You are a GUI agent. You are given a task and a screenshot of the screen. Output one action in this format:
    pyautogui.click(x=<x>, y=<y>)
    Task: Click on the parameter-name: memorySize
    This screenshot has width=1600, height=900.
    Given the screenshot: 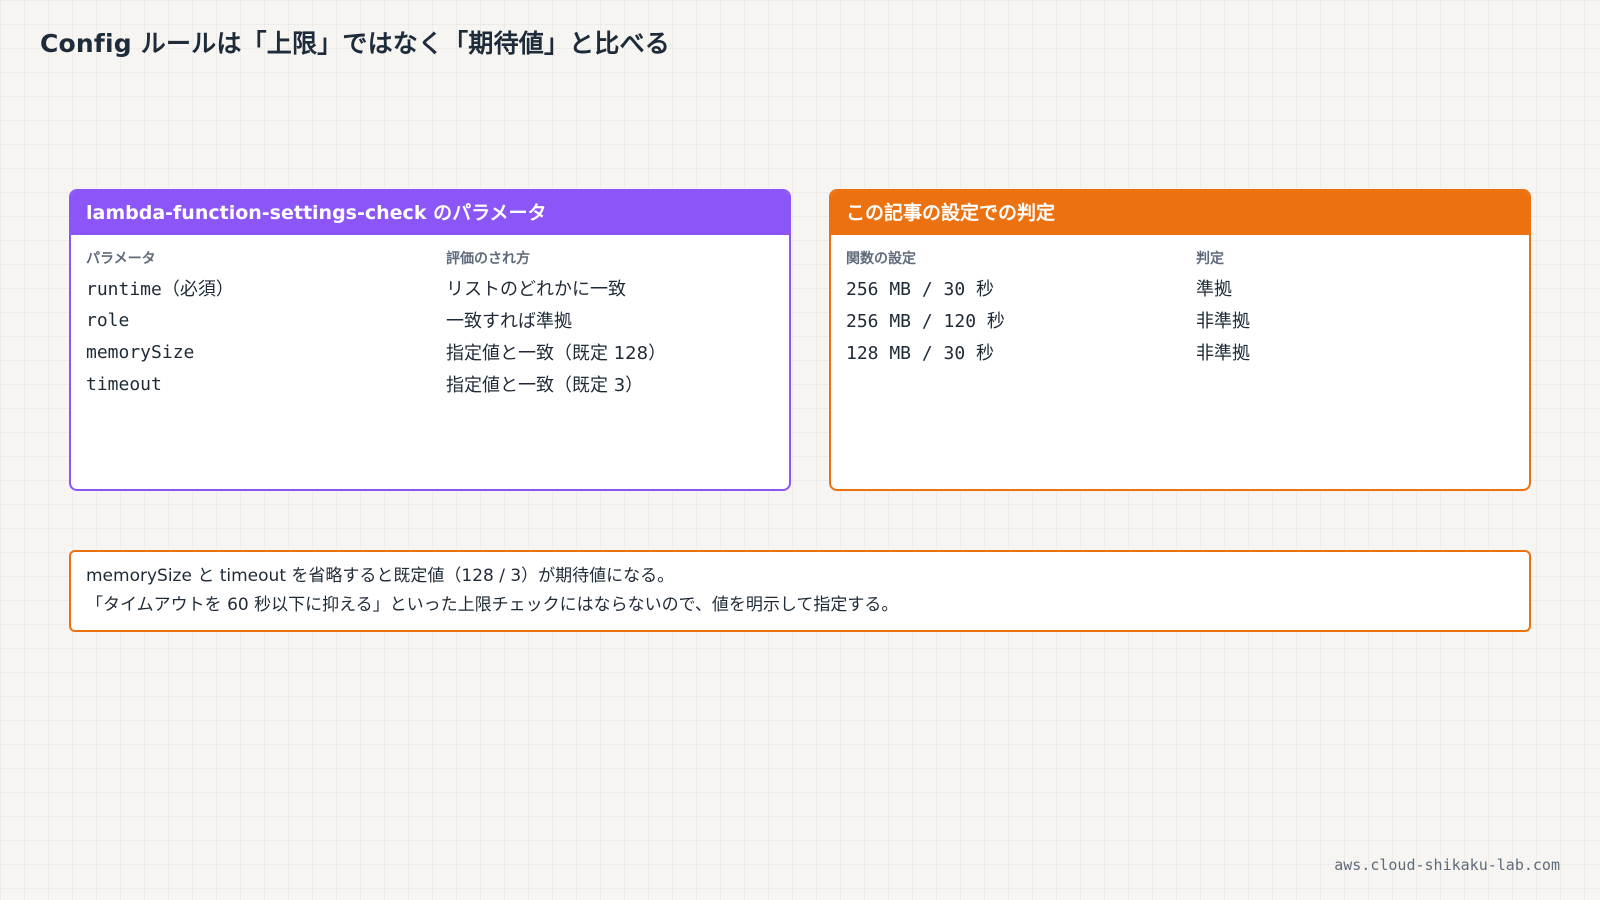 What is the action you would take?
    pyautogui.click(x=140, y=352)
    